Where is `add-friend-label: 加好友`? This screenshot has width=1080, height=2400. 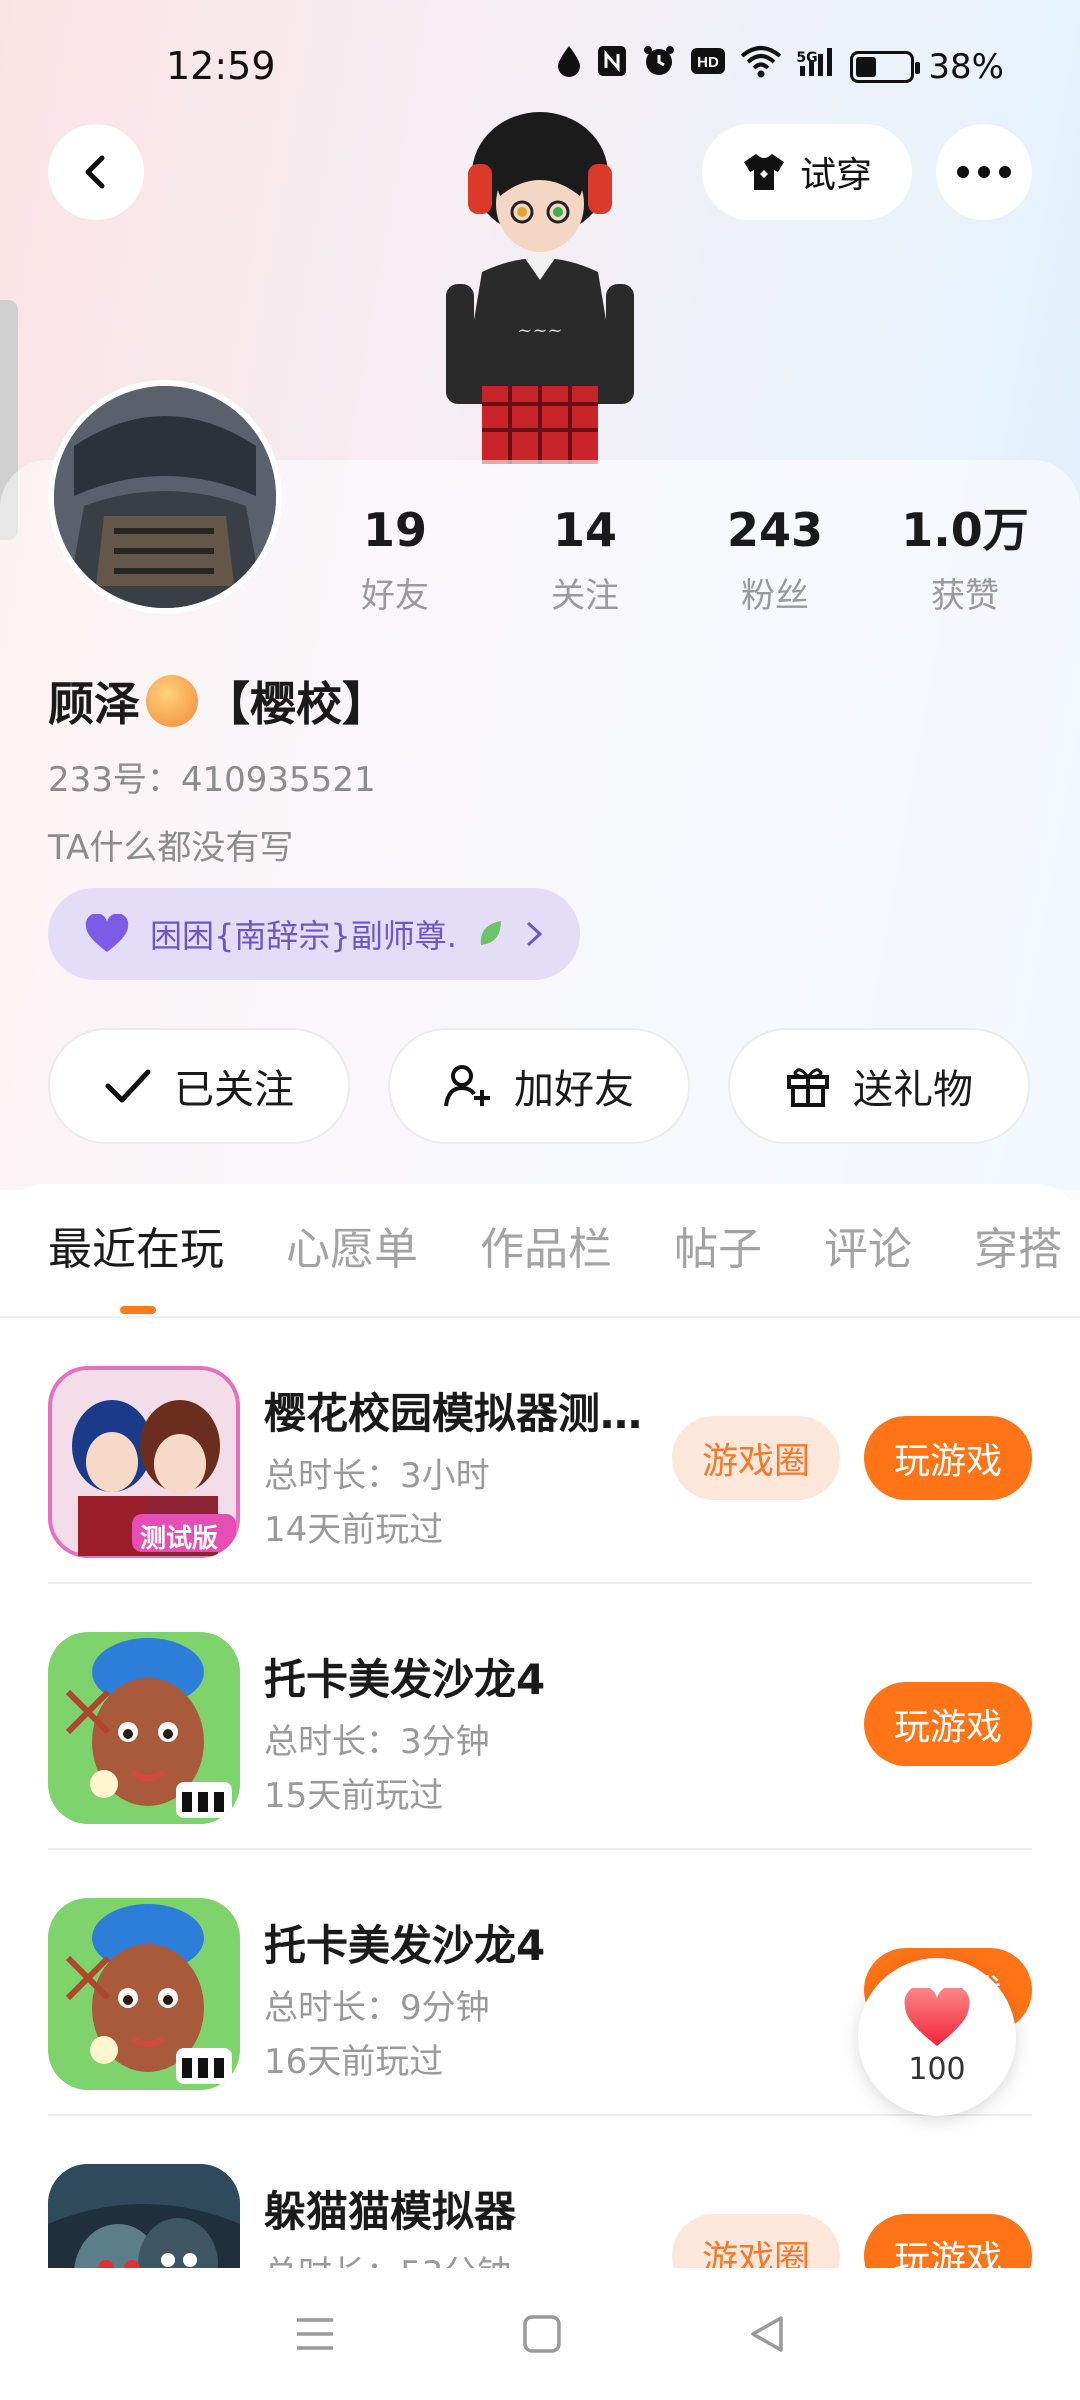
add-friend-label: 加好友 is located at coordinates (574, 1090).